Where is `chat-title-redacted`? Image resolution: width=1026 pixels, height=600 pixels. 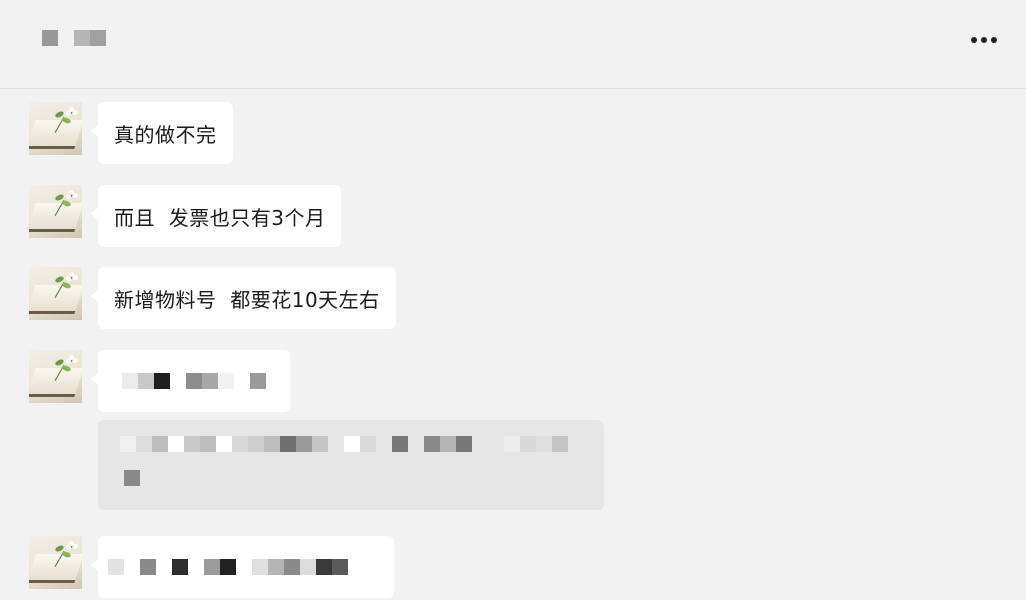
chat-title-redacted is located at coordinates (74, 38).